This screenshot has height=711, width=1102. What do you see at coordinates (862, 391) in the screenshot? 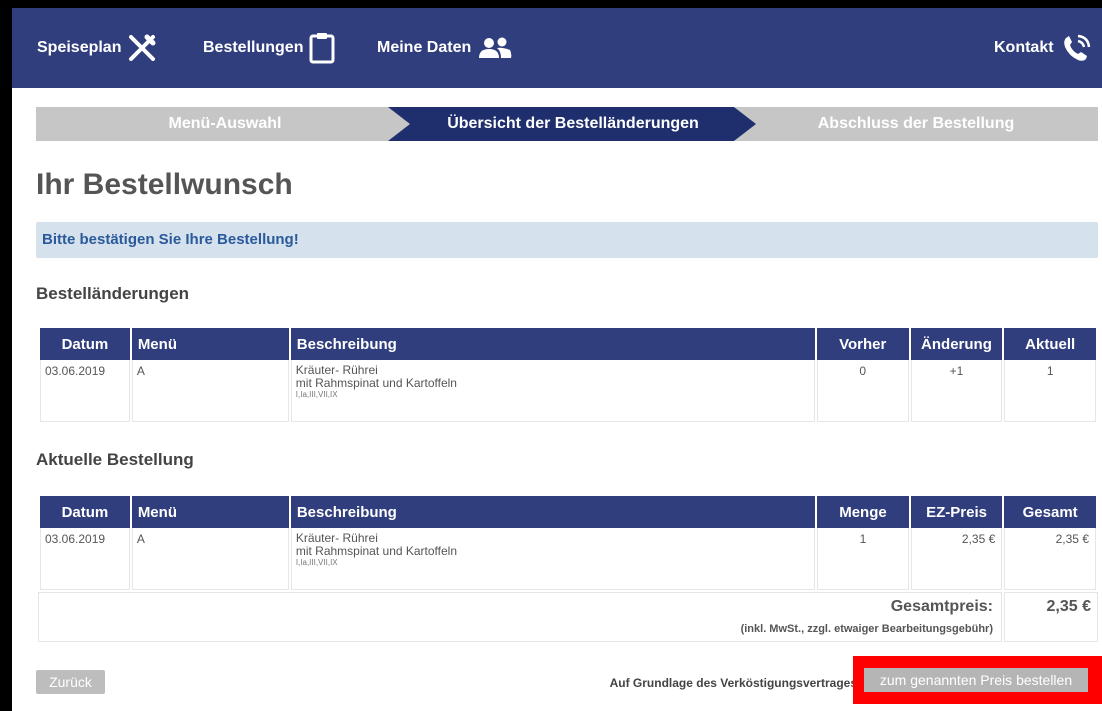
I see `cell-before: 0` at bounding box center [862, 391].